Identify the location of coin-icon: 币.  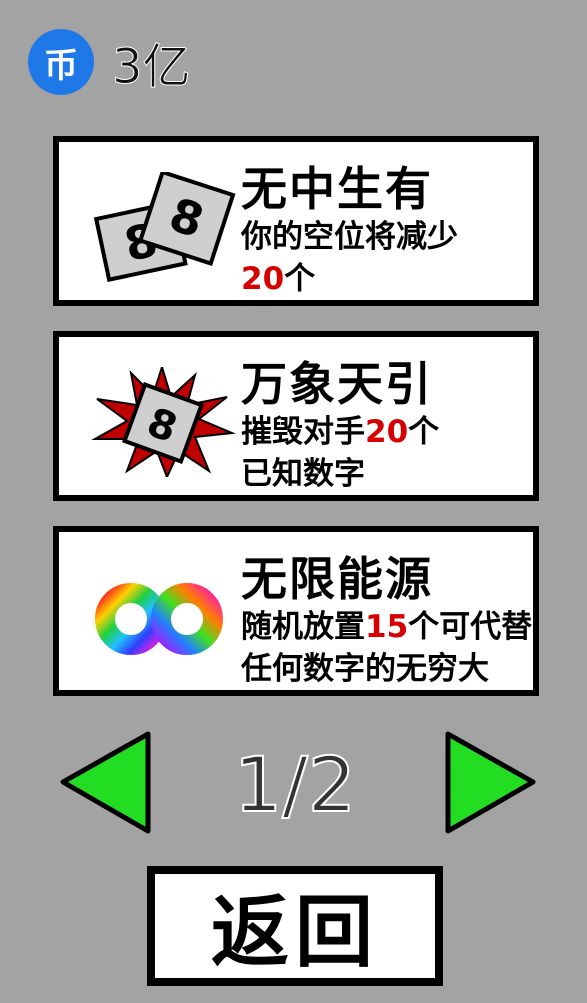
(61, 62).